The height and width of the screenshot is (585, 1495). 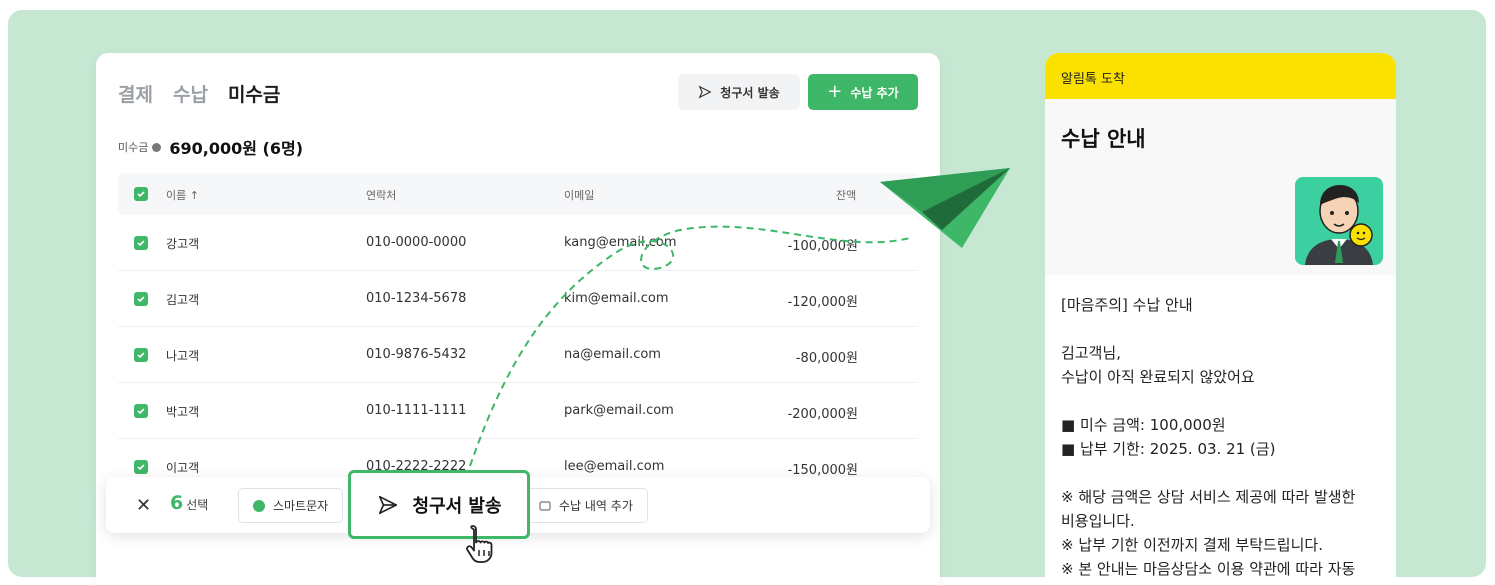 What do you see at coordinates (1103, 139) in the screenshot?
I see `message-title: 수납 안내` at bounding box center [1103, 139].